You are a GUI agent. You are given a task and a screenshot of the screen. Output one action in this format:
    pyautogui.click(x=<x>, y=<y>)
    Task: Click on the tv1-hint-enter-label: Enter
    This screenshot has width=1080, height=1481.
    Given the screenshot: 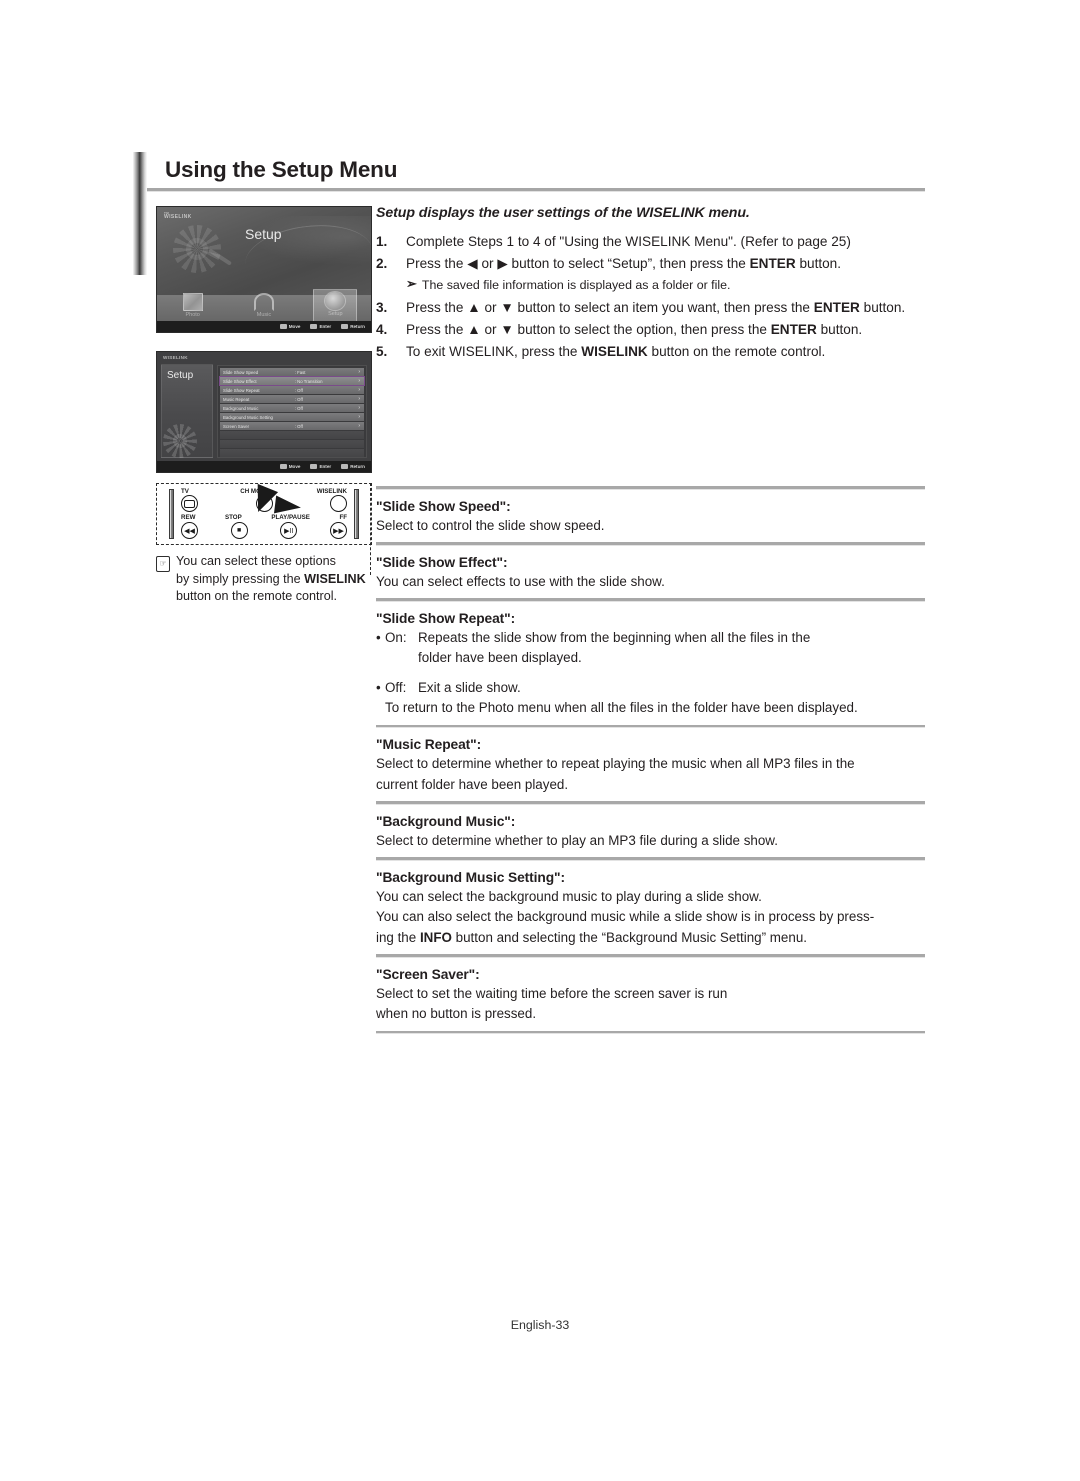 What is the action you would take?
    pyautogui.click(x=325, y=326)
    